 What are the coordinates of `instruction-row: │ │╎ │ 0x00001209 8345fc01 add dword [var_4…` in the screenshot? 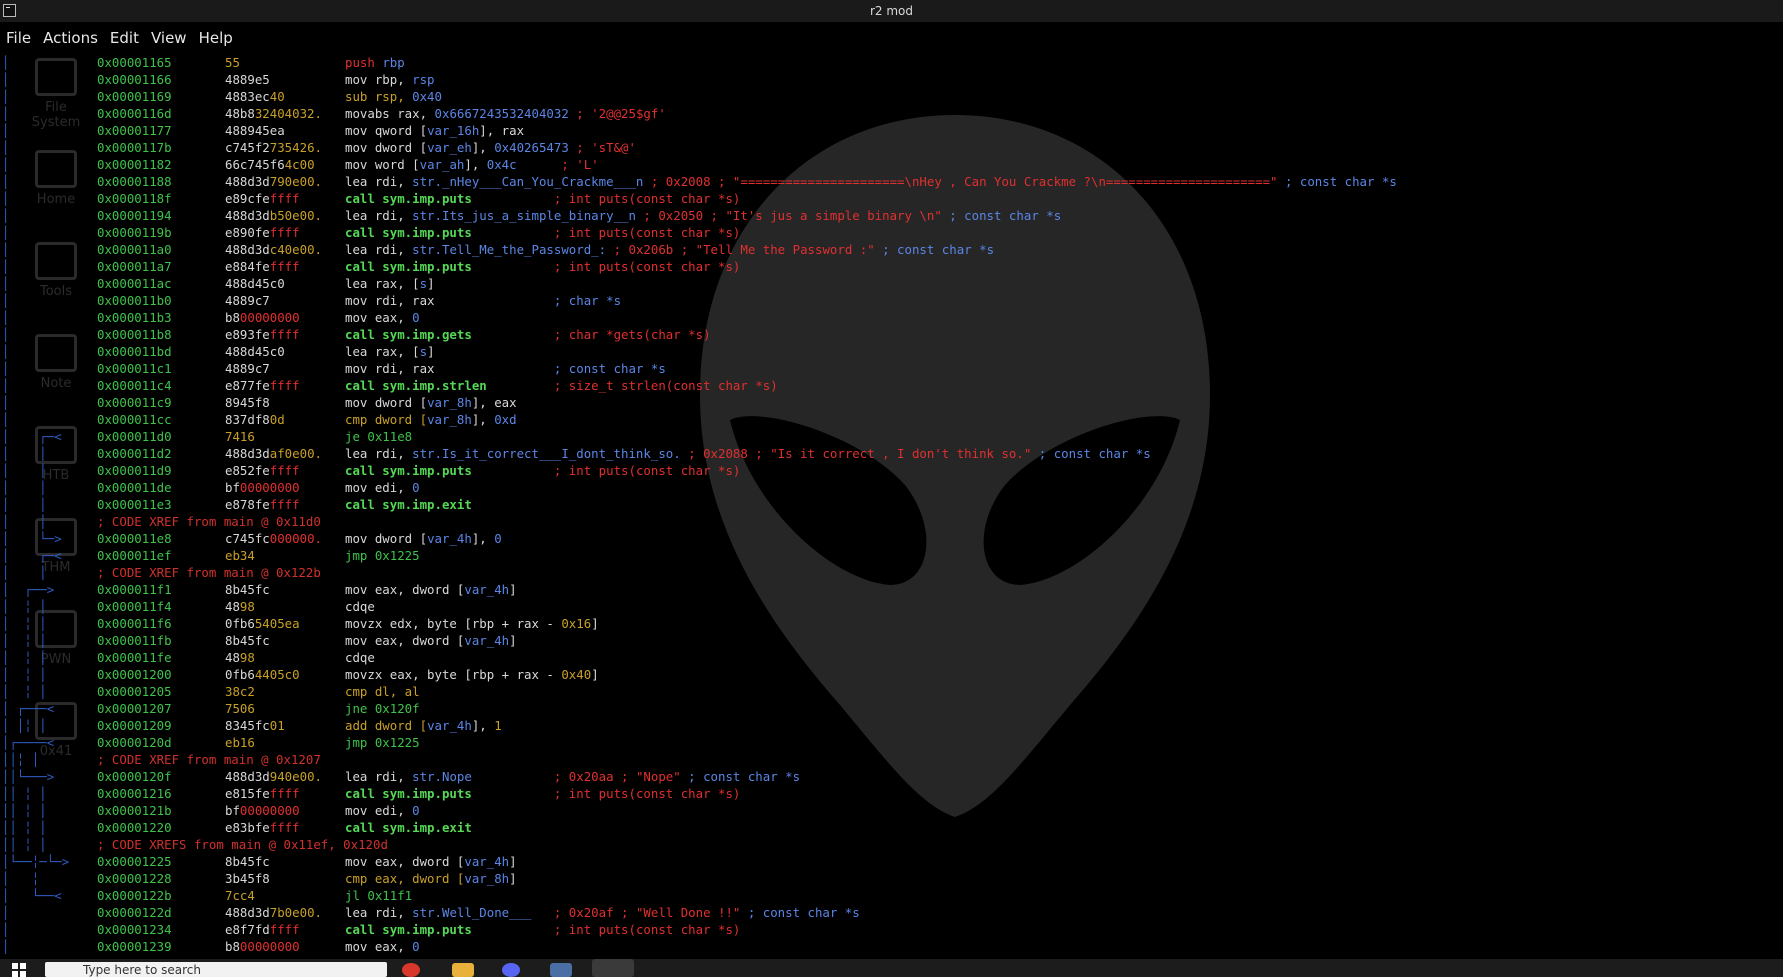 It's located at (891, 725).